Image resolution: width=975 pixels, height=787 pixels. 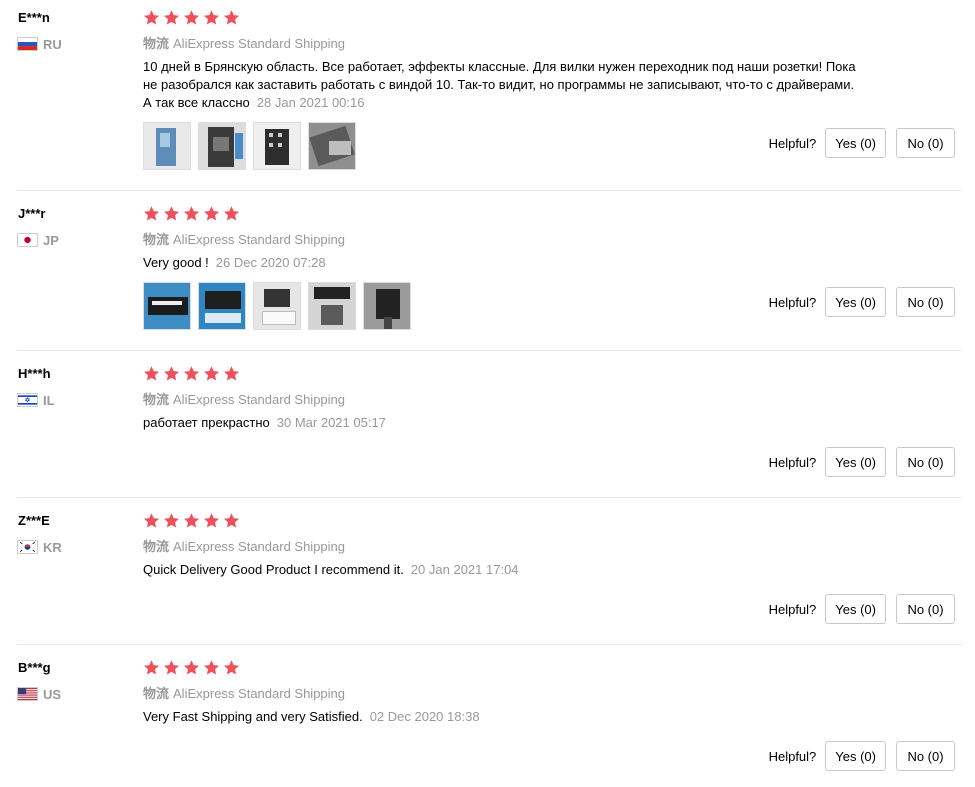 I want to click on country-code: IL, so click(x=49, y=400).